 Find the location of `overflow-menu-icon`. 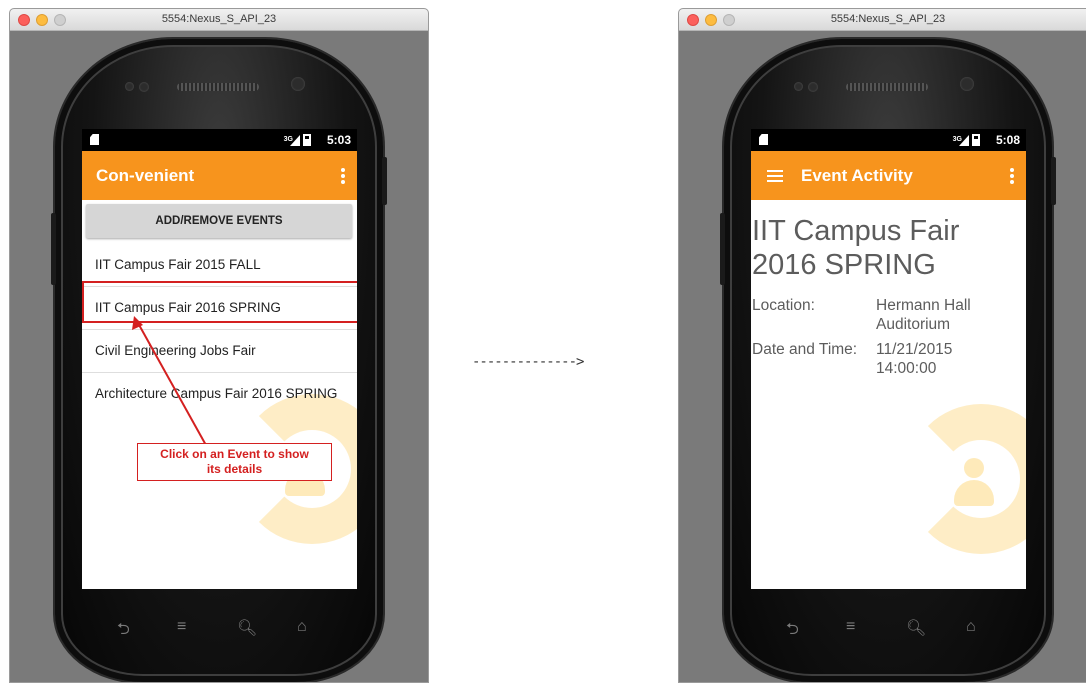

overflow-menu-icon is located at coordinates (1012, 176).